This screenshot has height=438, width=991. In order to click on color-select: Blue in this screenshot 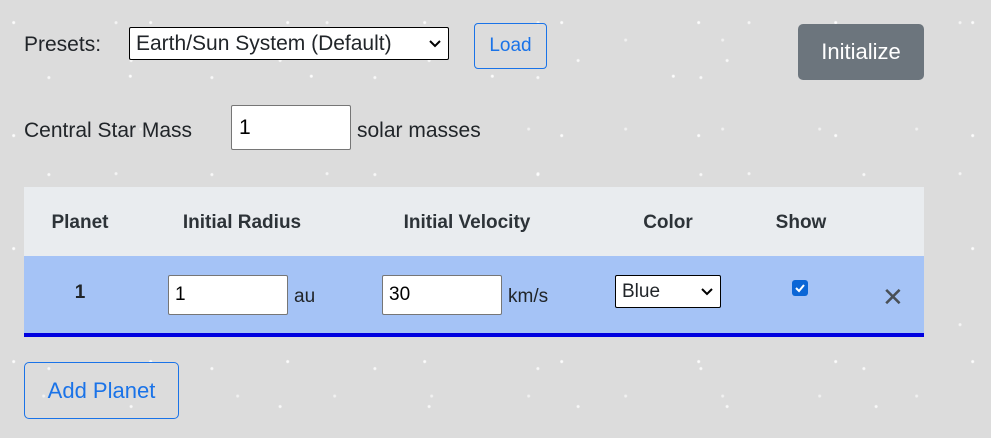, I will do `click(668, 291)`.